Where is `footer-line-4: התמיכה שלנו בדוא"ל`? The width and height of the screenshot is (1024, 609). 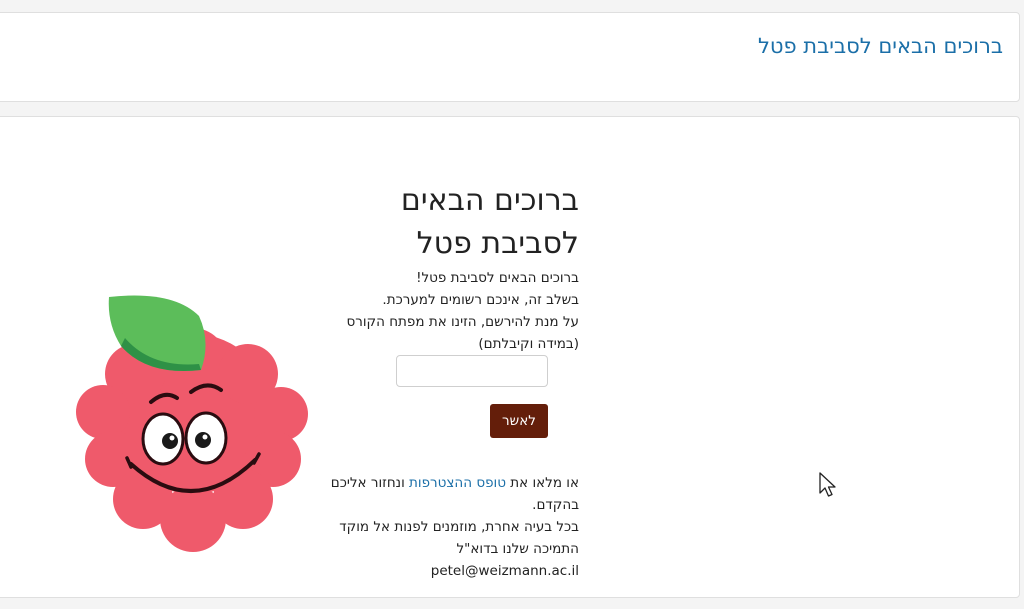
footer-line-4: התמיכה שלנו בדוא"ל is located at coordinates (517, 549).